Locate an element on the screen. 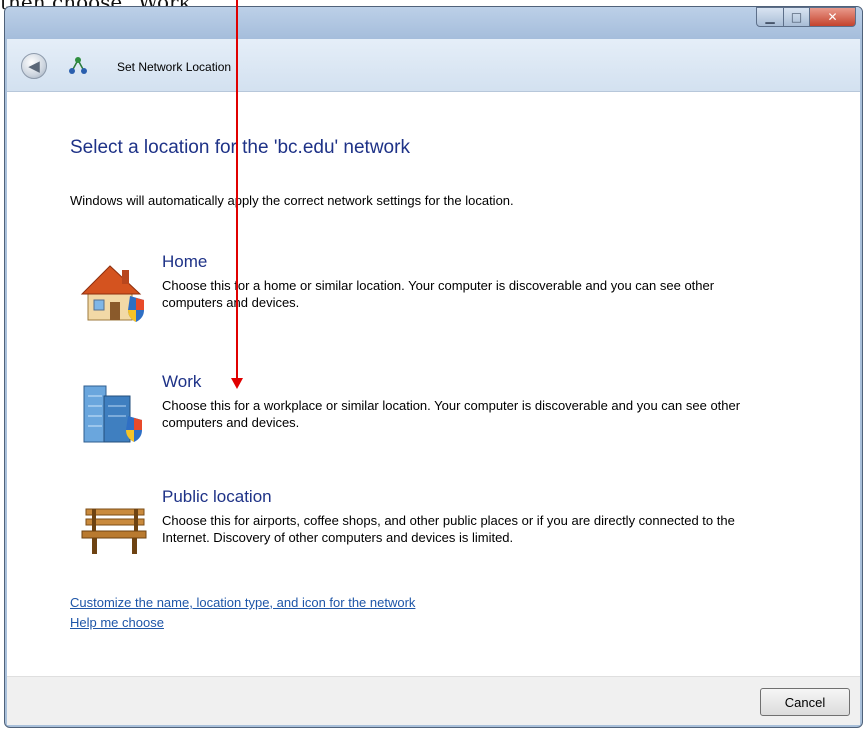 This screenshot has width=865, height=732. window-title: Set Network Location is located at coordinates (174, 67).